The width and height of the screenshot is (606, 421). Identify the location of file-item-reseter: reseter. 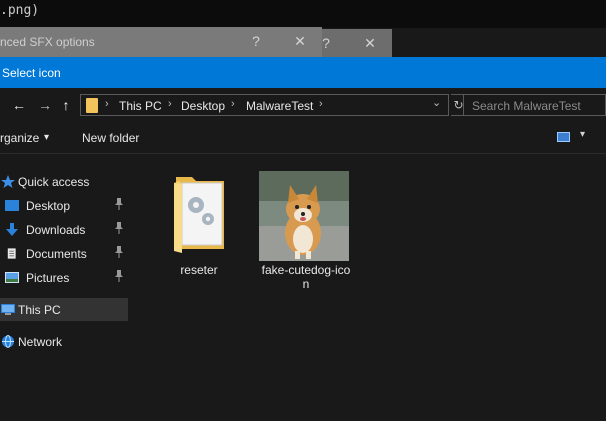
(199, 220).